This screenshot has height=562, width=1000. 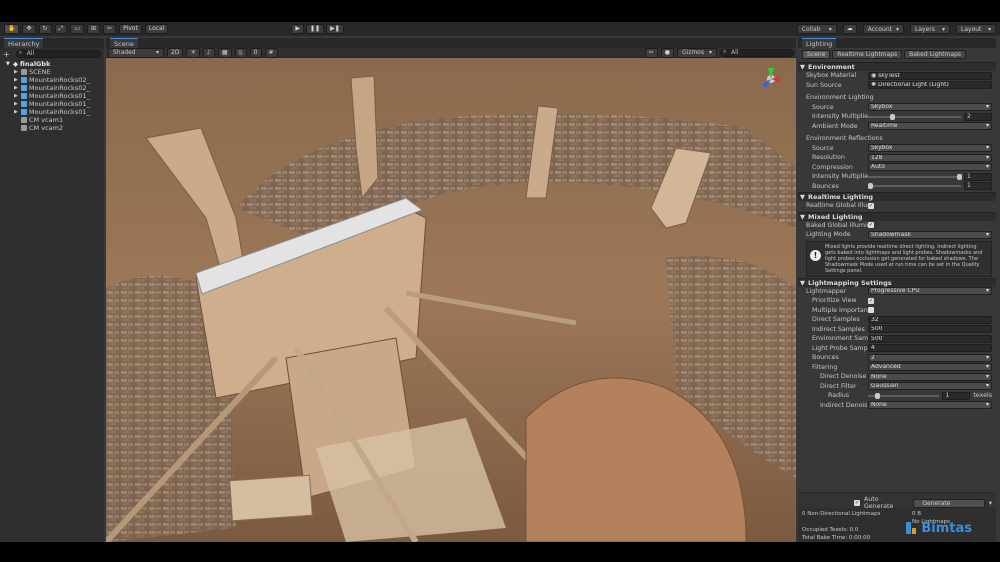 What do you see at coordinates (930, 29) in the screenshot?
I see `layers-dropdown: Layers ▾` at bounding box center [930, 29].